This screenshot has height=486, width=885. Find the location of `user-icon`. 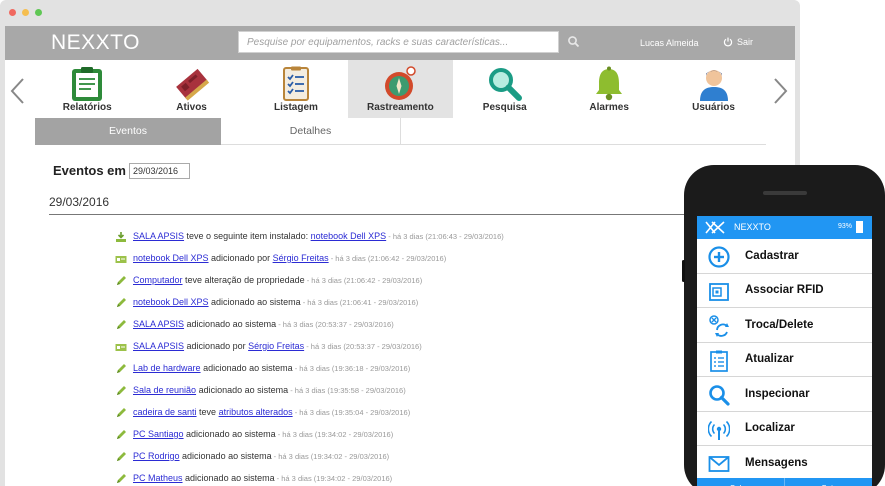

user-icon is located at coordinates (713, 85).